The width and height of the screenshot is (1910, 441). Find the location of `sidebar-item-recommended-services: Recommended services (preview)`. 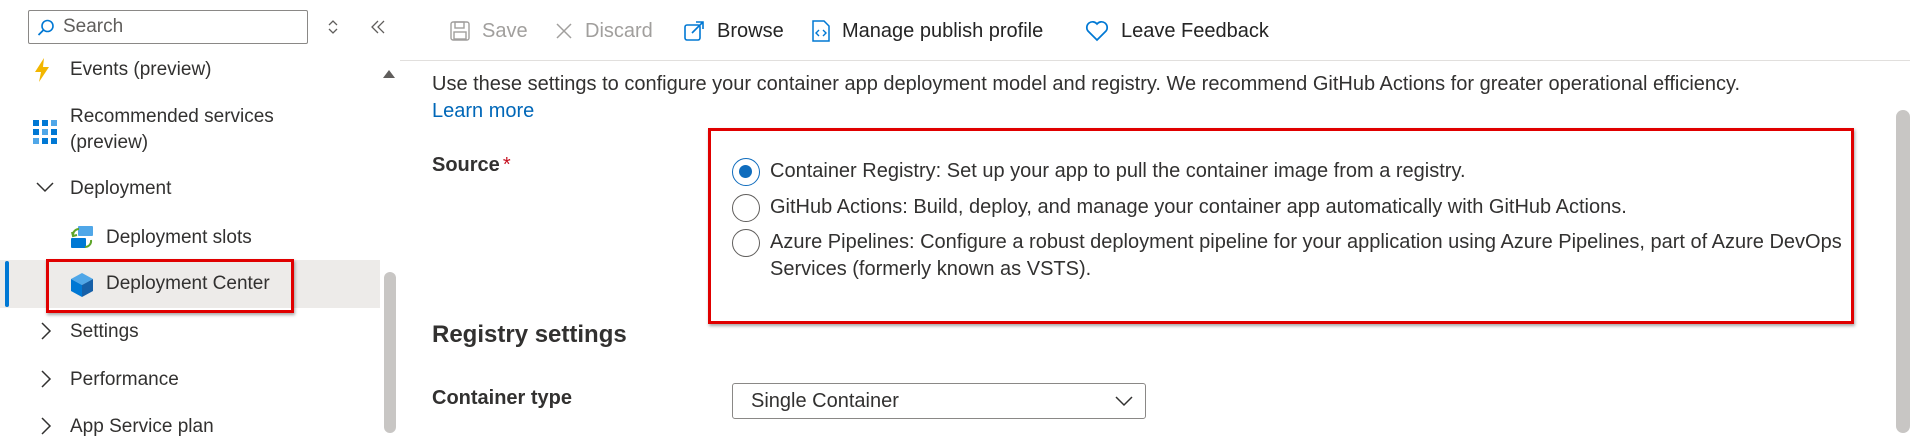

sidebar-item-recommended-services: Recommended services (preview) is located at coordinates (190, 131).